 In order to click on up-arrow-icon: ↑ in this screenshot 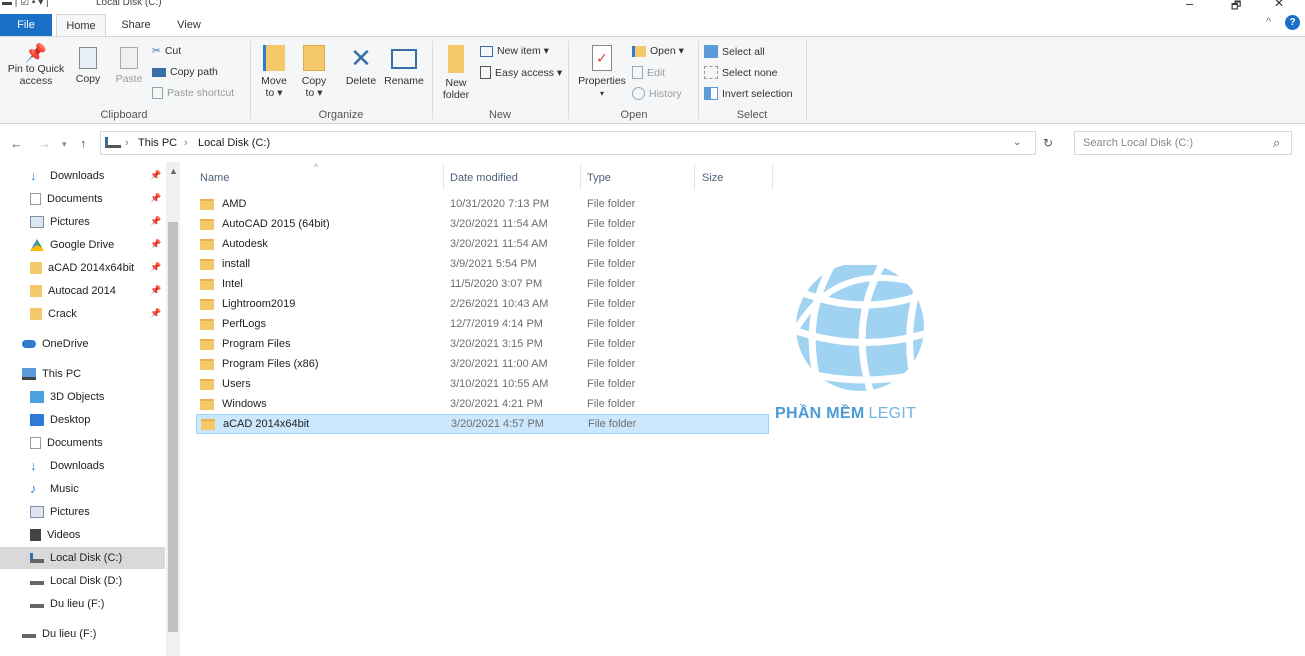, I will do `click(83, 143)`.